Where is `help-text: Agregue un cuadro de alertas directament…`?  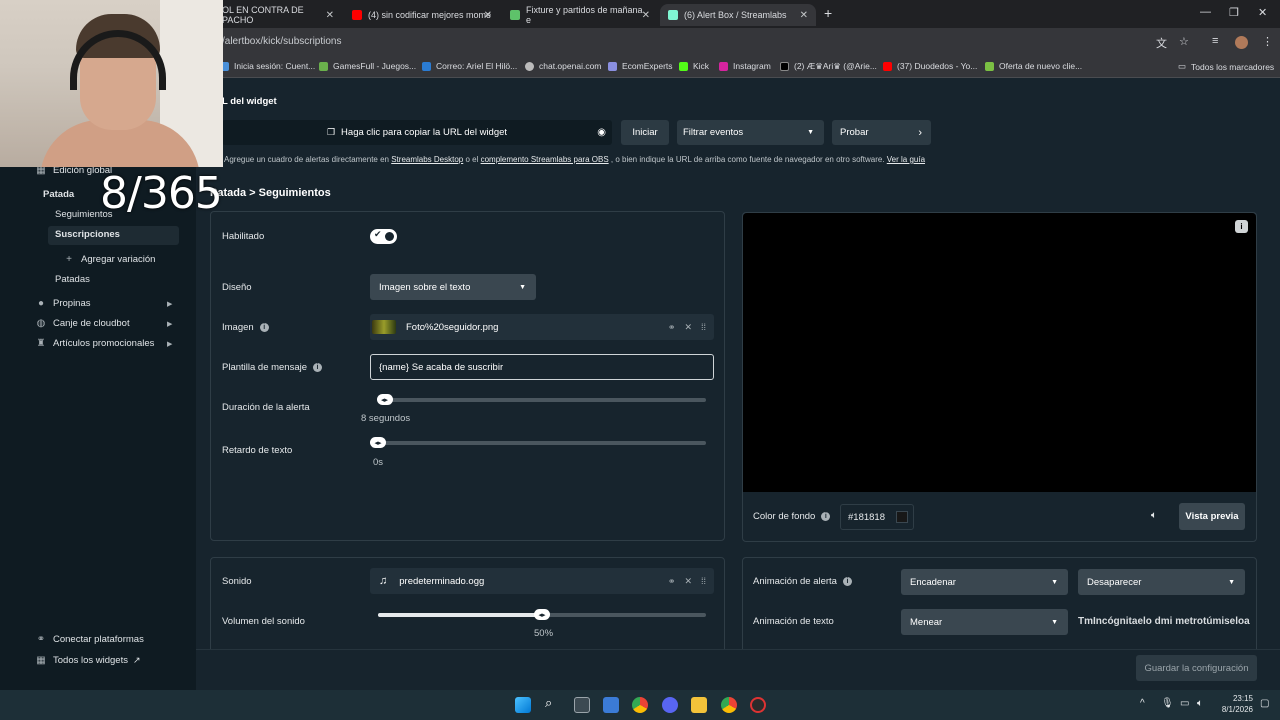
help-text: Agregue un cuadro de alertas directament… is located at coordinates (574, 159).